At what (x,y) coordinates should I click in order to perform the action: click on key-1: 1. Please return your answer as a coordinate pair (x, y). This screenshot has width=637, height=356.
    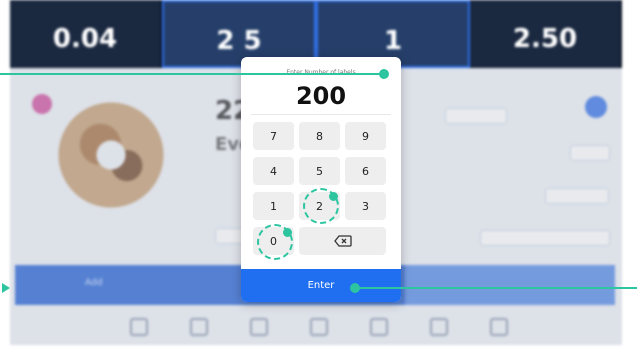
    Looking at the image, I should click on (273, 206).